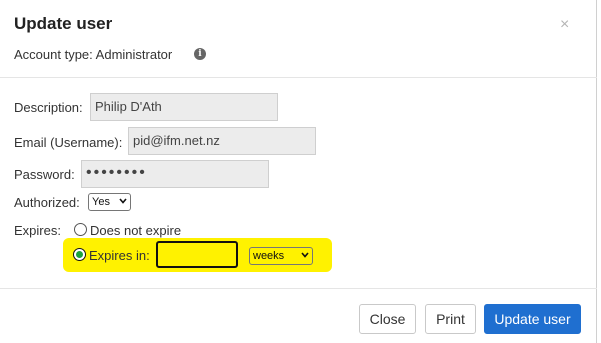 This screenshot has width=601, height=343. What do you see at coordinates (93, 54) in the screenshot?
I see `account-type-text: Account type: Administrator` at bounding box center [93, 54].